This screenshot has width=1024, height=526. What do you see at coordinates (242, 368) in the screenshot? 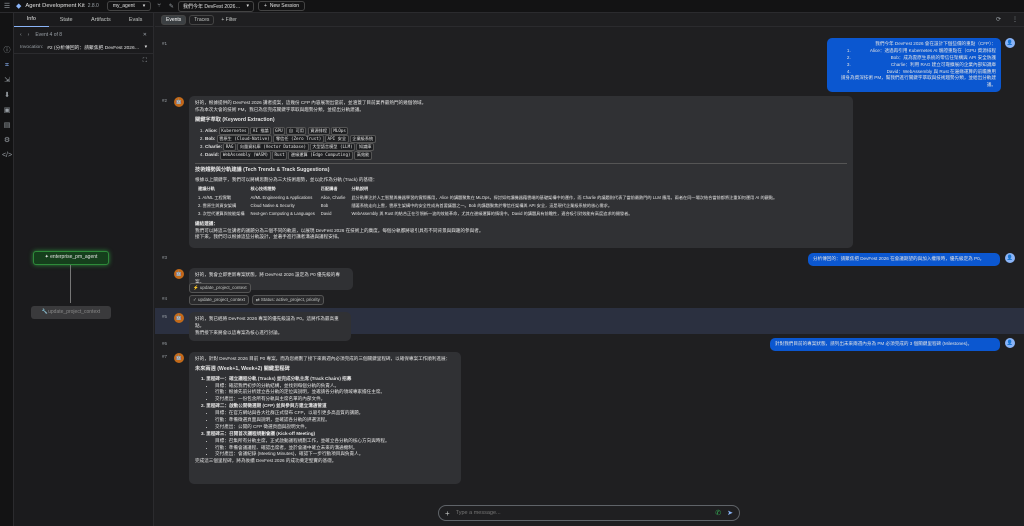
I see `section-heading: 未來兩週 (Week+1, Week+2) 關鍵里程碑` at bounding box center [242, 368].